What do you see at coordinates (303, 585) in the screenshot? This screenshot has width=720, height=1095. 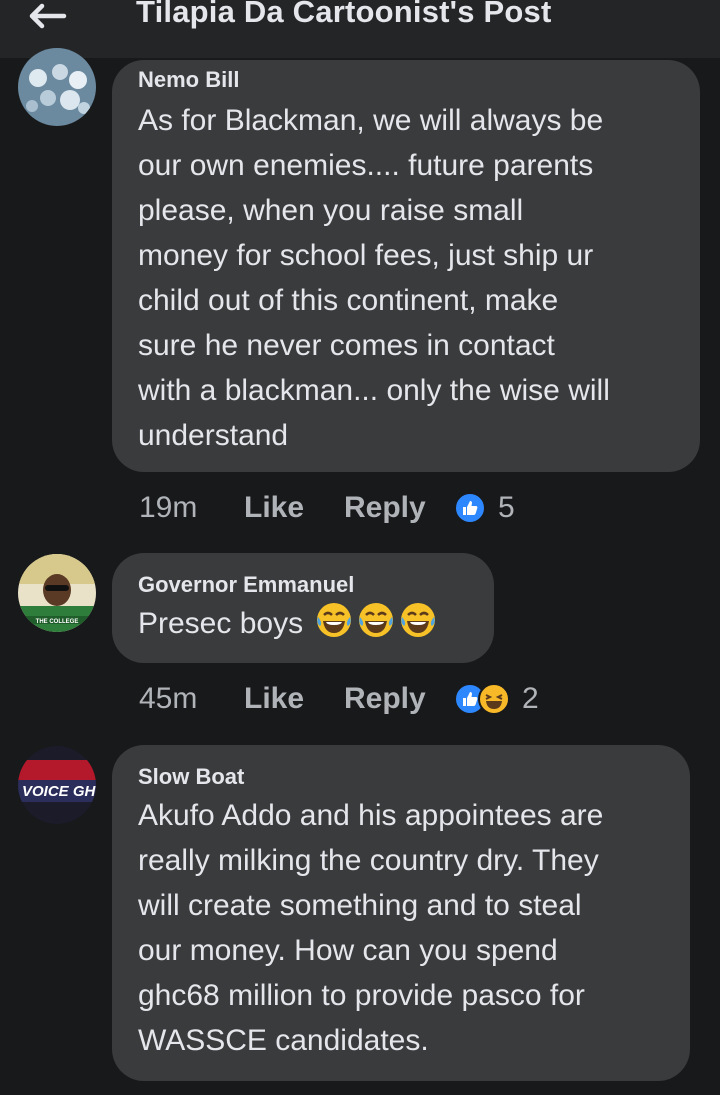 I see `comment-author: Governor Emmanuel` at bounding box center [303, 585].